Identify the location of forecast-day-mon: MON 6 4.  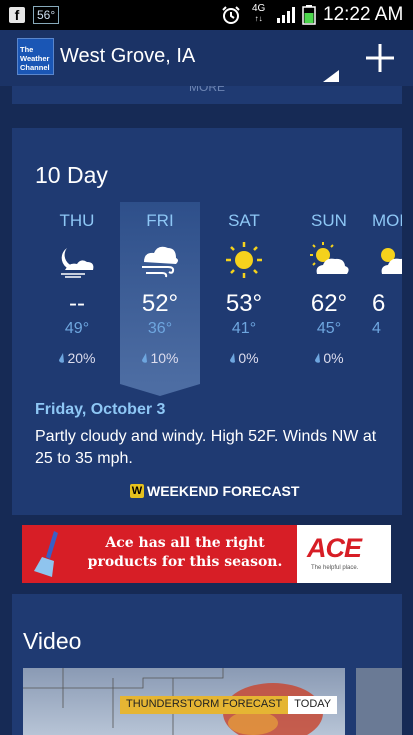
(387, 270).